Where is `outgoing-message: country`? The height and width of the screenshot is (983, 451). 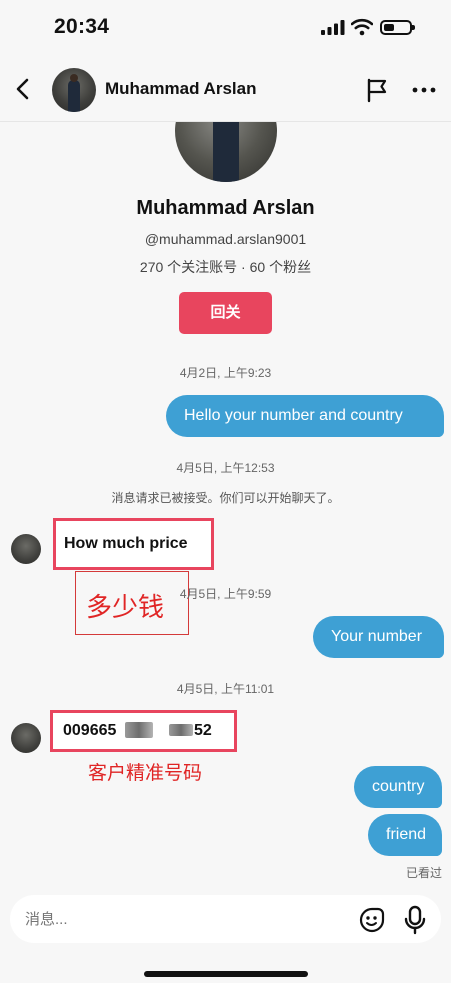
outgoing-message: country is located at coordinates (398, 787).